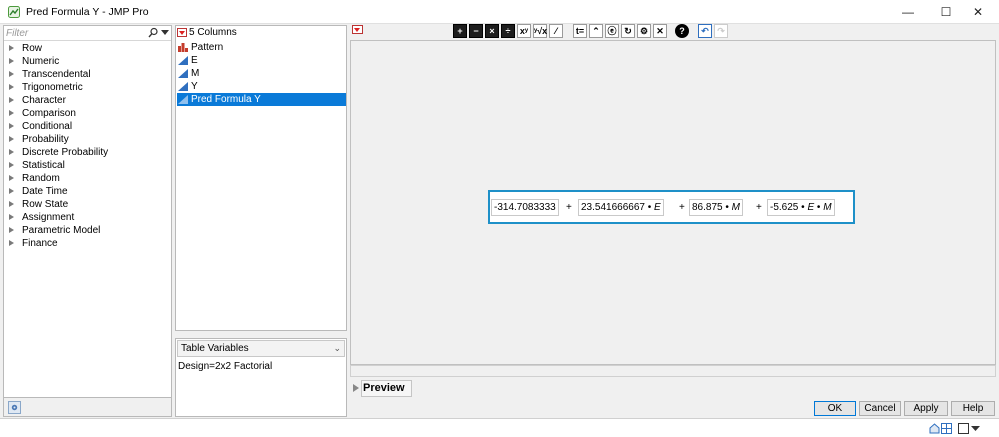 This screenshot has height=437, width=999. Describe the element at coordinates (88, 100) in the screenshot. I see `function-category-character: Character` at that location.